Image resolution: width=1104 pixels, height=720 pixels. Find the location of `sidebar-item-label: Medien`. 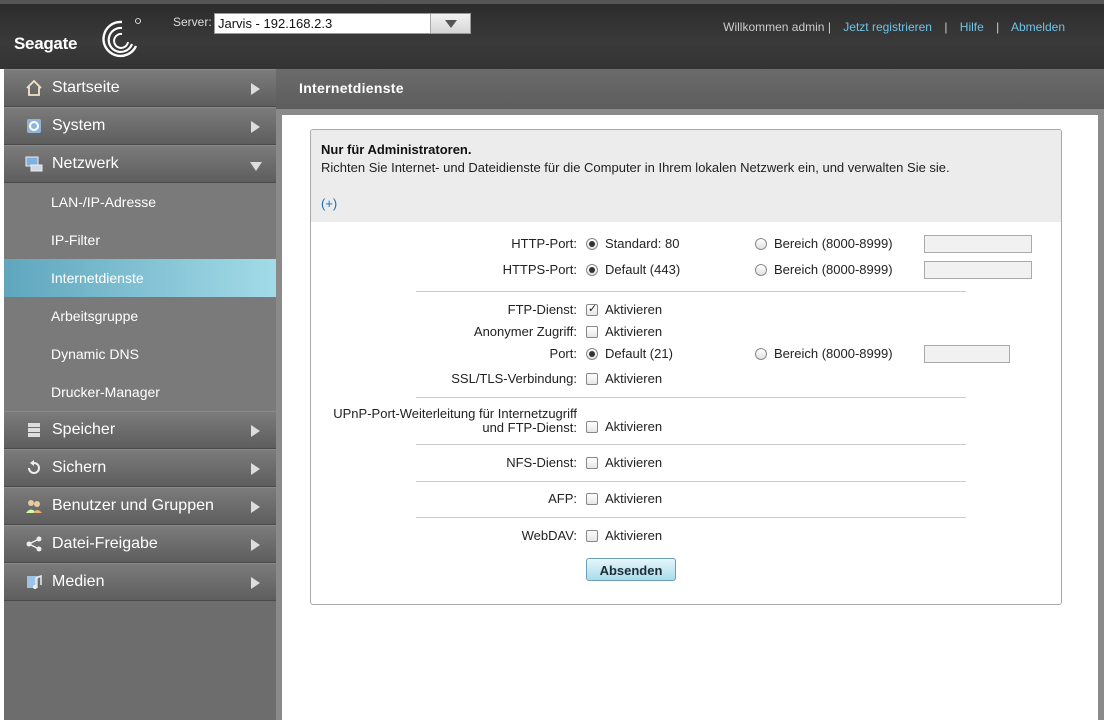

sidebar-item-label: Medien is located at coordinates (78, 581).